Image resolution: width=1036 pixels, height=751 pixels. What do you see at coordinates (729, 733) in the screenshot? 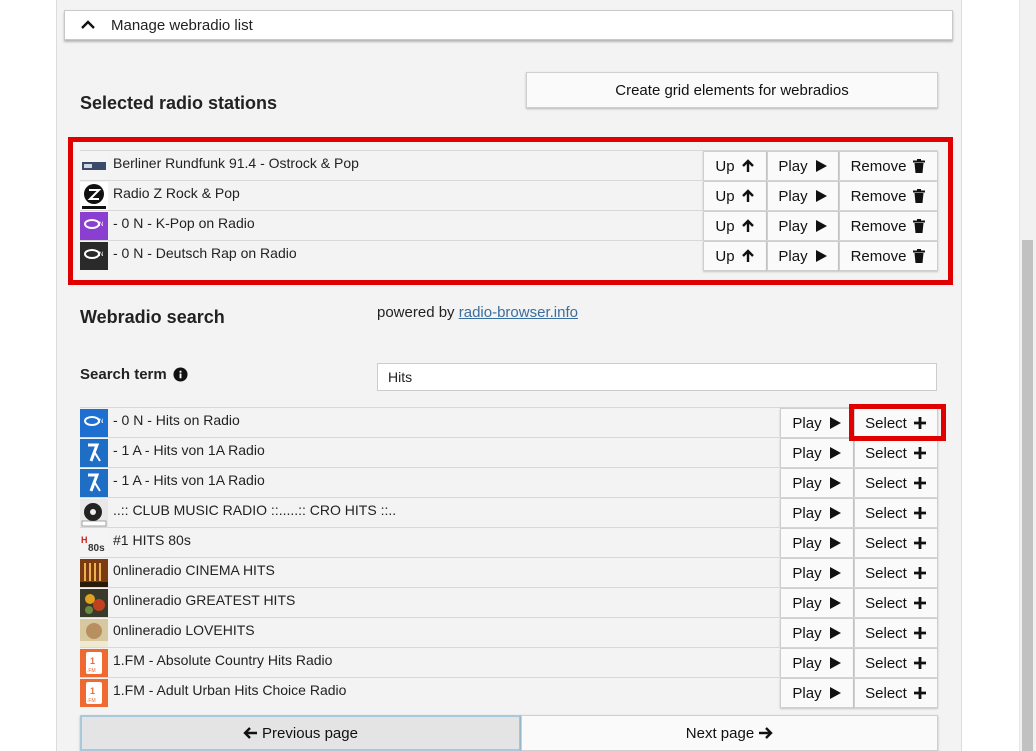
I see `next-page-button: Next page` at bounding box center [729, 733].